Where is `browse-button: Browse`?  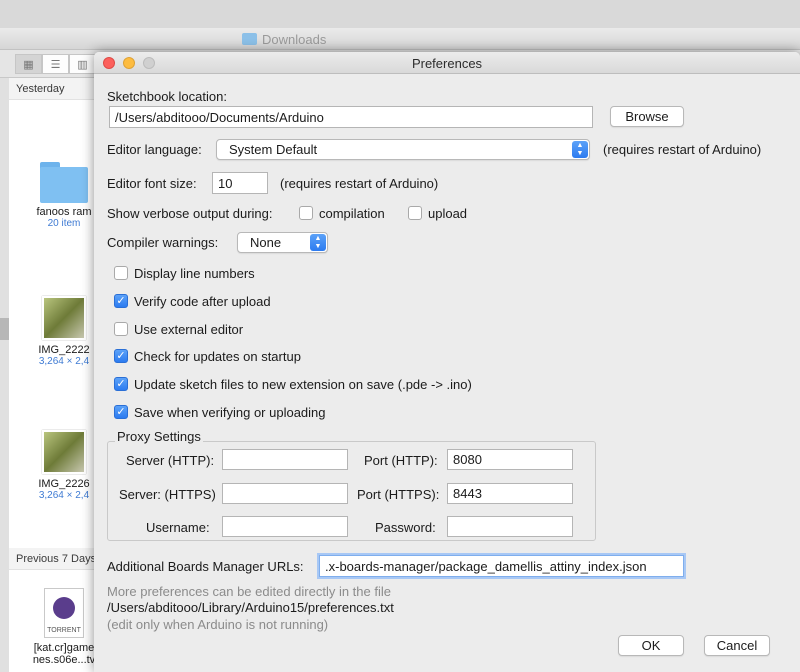 browse-button: Browse is located at coordinates (647, 116).